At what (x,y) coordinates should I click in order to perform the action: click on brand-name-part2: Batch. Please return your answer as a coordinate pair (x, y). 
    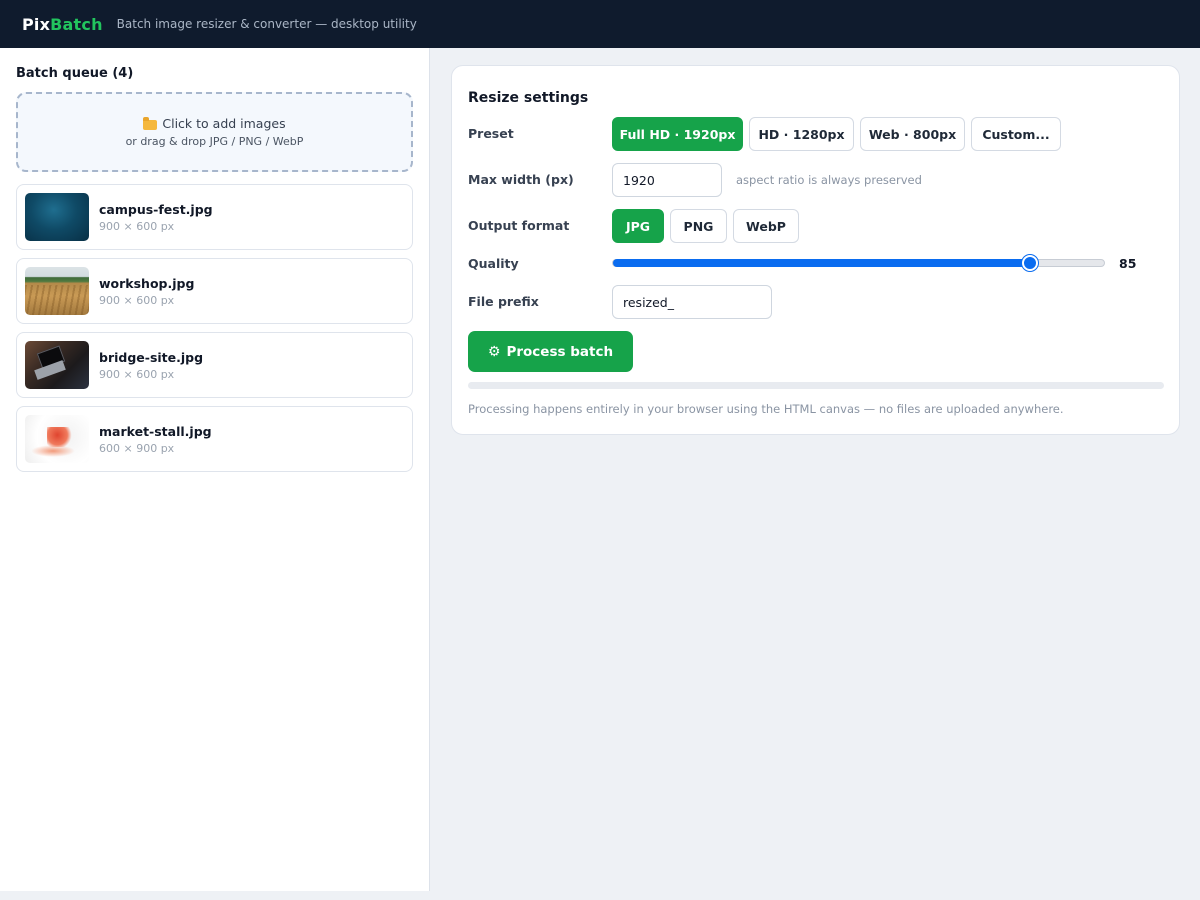
    Looking at the image, I should click on (76, 24).